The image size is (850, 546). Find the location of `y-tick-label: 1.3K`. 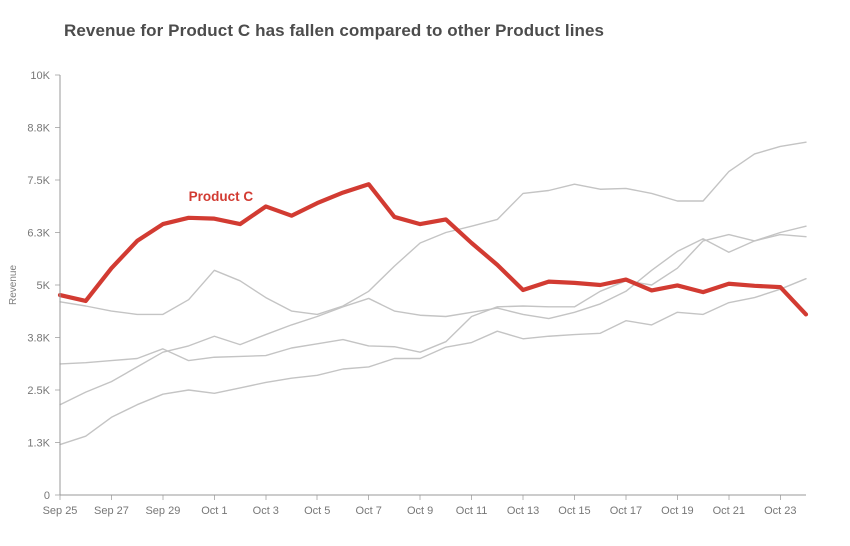

y-tick-label: 1.3K is located at coordinates (38, 444).